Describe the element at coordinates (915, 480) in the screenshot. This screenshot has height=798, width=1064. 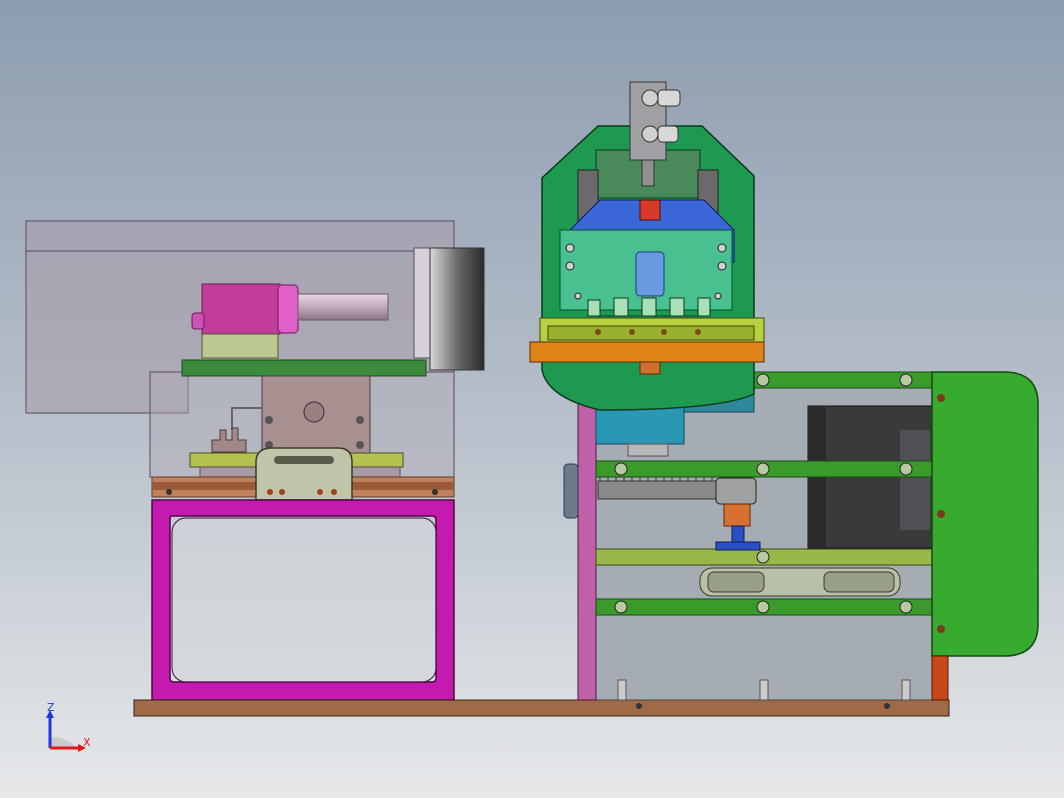
I see `motor-fins` at that location.